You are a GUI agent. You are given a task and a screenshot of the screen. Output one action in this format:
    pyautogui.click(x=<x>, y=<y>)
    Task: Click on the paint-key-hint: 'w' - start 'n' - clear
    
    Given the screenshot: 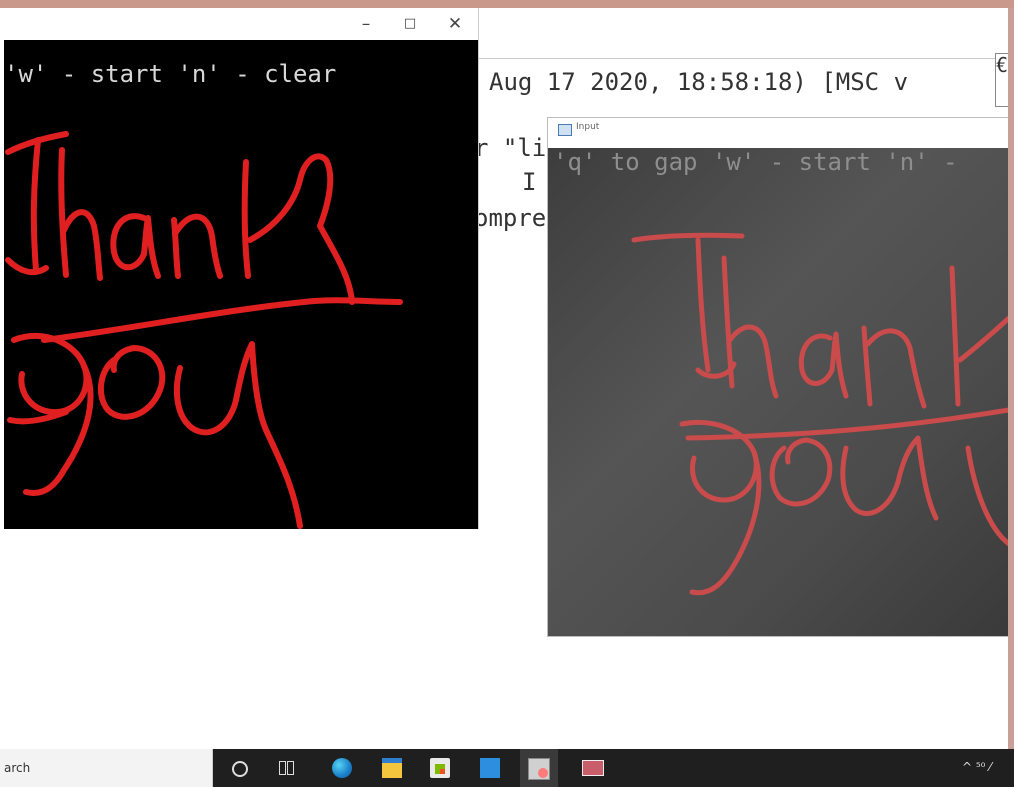 What is the action you would take?
    pyautogui.click(x=170, y=74)
    